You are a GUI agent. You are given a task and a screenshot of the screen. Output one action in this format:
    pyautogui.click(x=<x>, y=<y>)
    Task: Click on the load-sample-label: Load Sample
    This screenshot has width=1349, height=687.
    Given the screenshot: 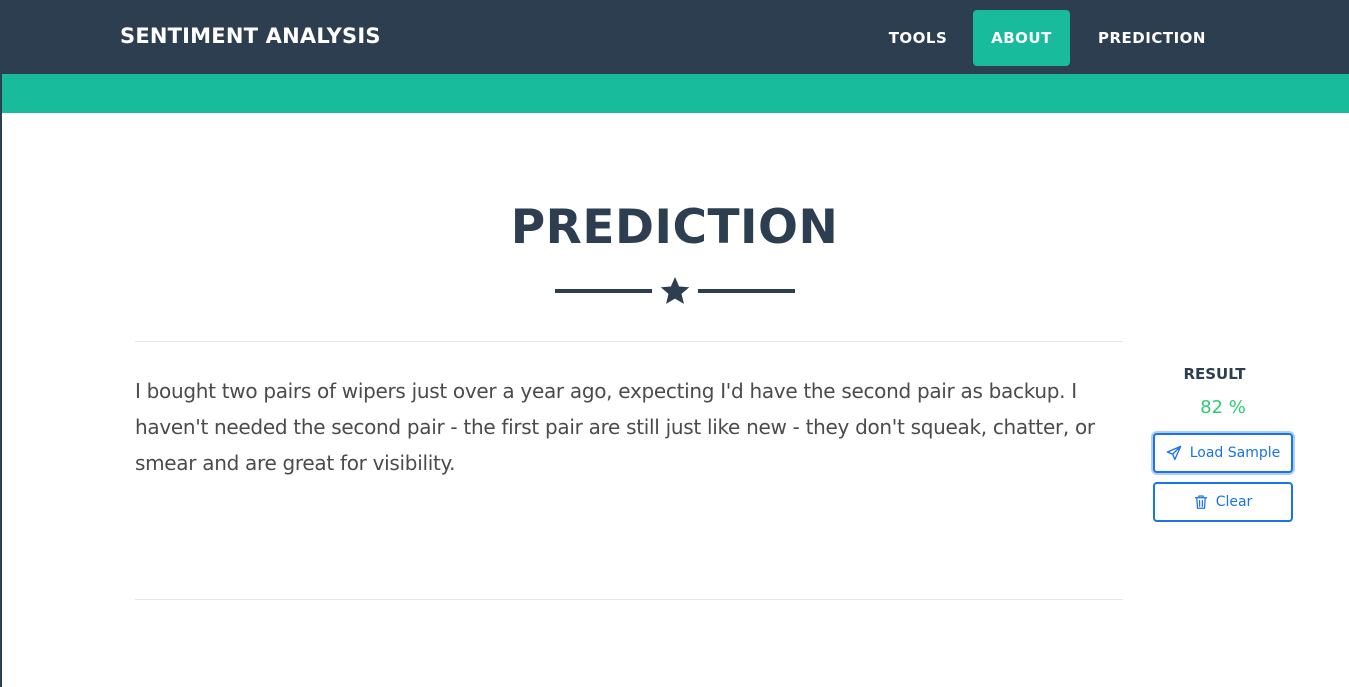 What is the action you would take?
    pyautogui.click(x=1235, y=453)
    